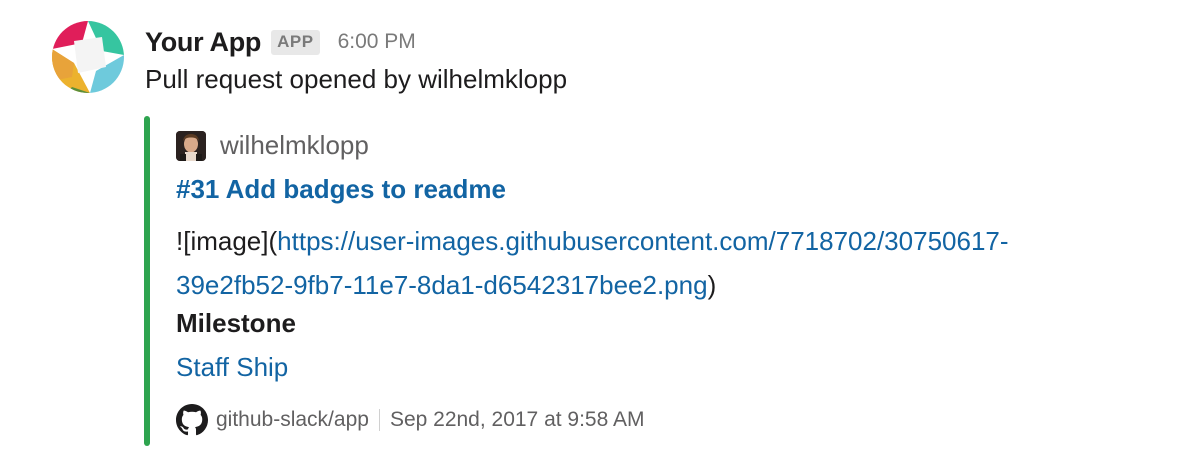 Image resolution: width=1204 pixels, height=476 pixels. Describe the element at coordinates (712, 285) in the screenshot. I see `body-suffix: )` at that location.